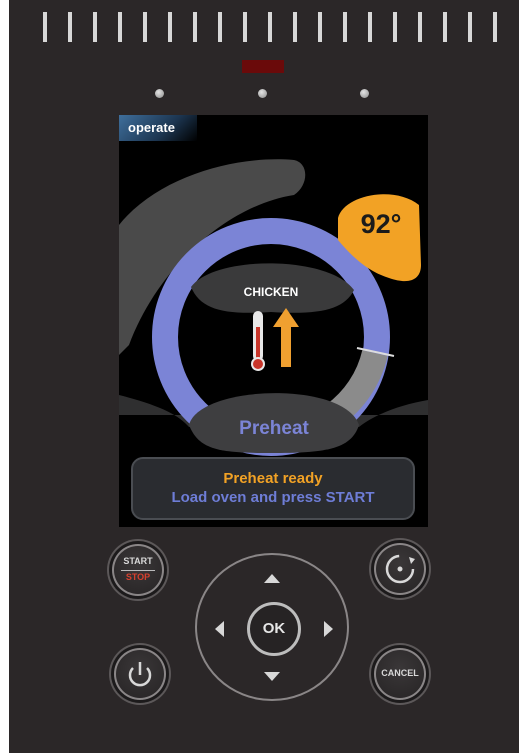 The height and width of the screenshot is (753, 522). Describe the element at coordinates (381, 224) in the screenshot. I see `temperature-value: 92°` at that location.